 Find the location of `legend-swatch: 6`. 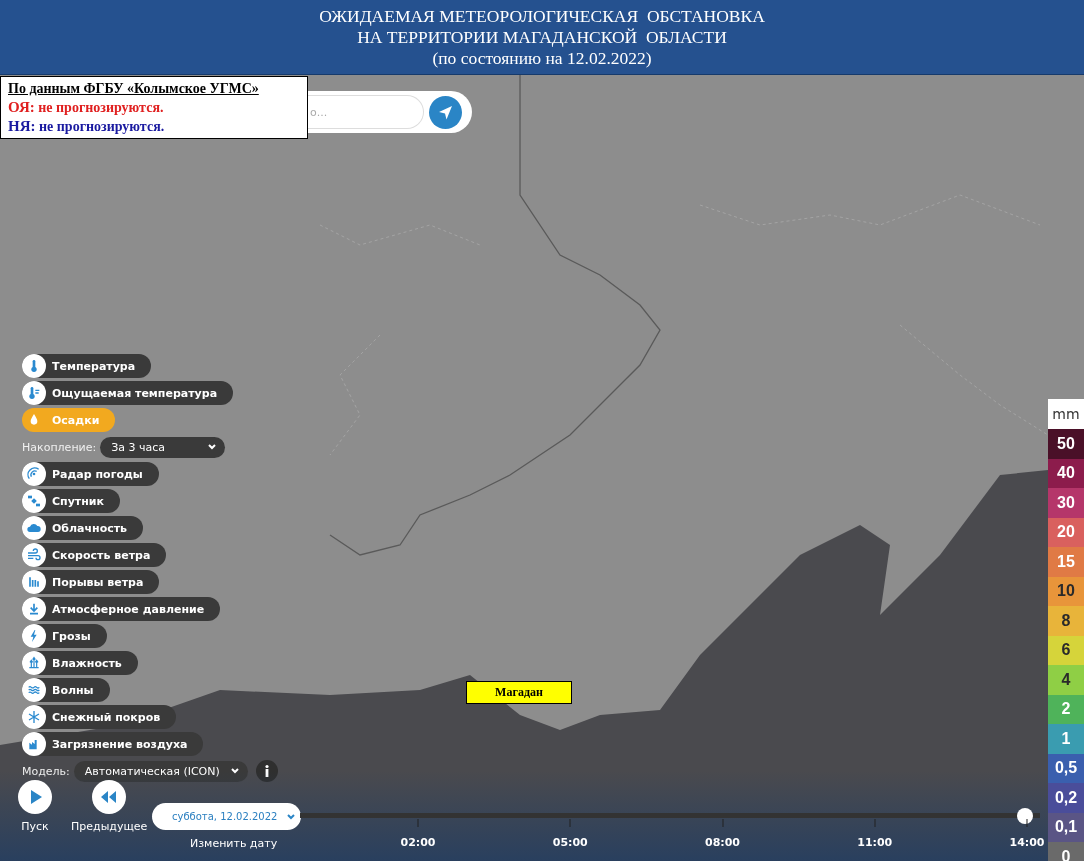

legend-swatch: 6 is located at coordinates (1066, 650).